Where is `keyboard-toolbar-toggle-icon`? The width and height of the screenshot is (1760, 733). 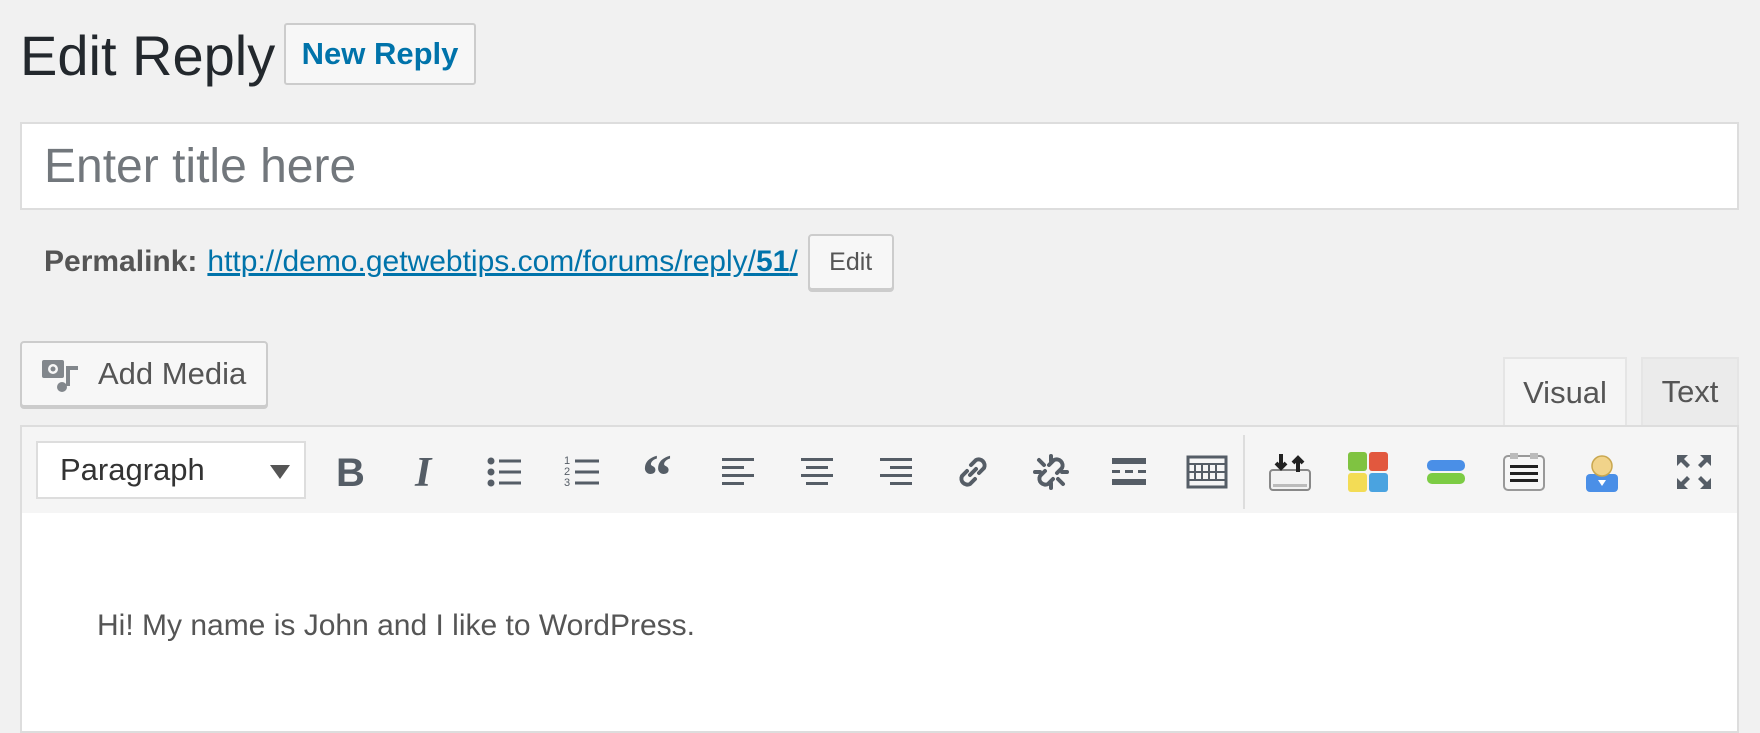
keyboard-toolbar-toggle-icon is located at coordinates (1207, 472).